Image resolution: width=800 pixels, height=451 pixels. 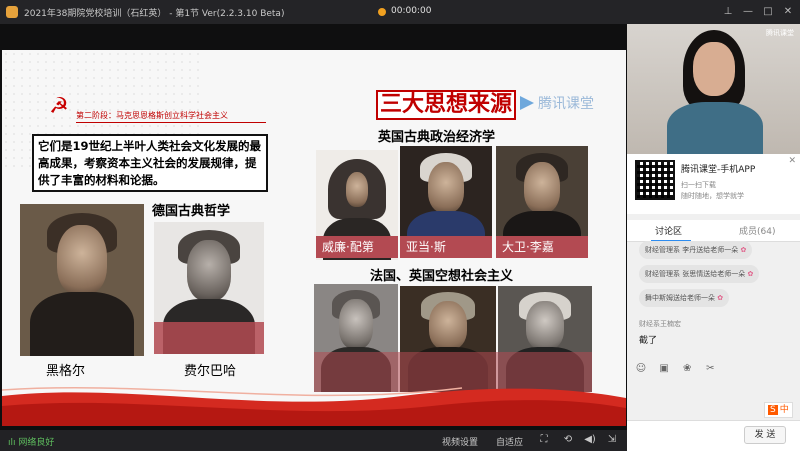 I want to click on watermark-text: 腾讯课堂, so click(x=566, y=104).